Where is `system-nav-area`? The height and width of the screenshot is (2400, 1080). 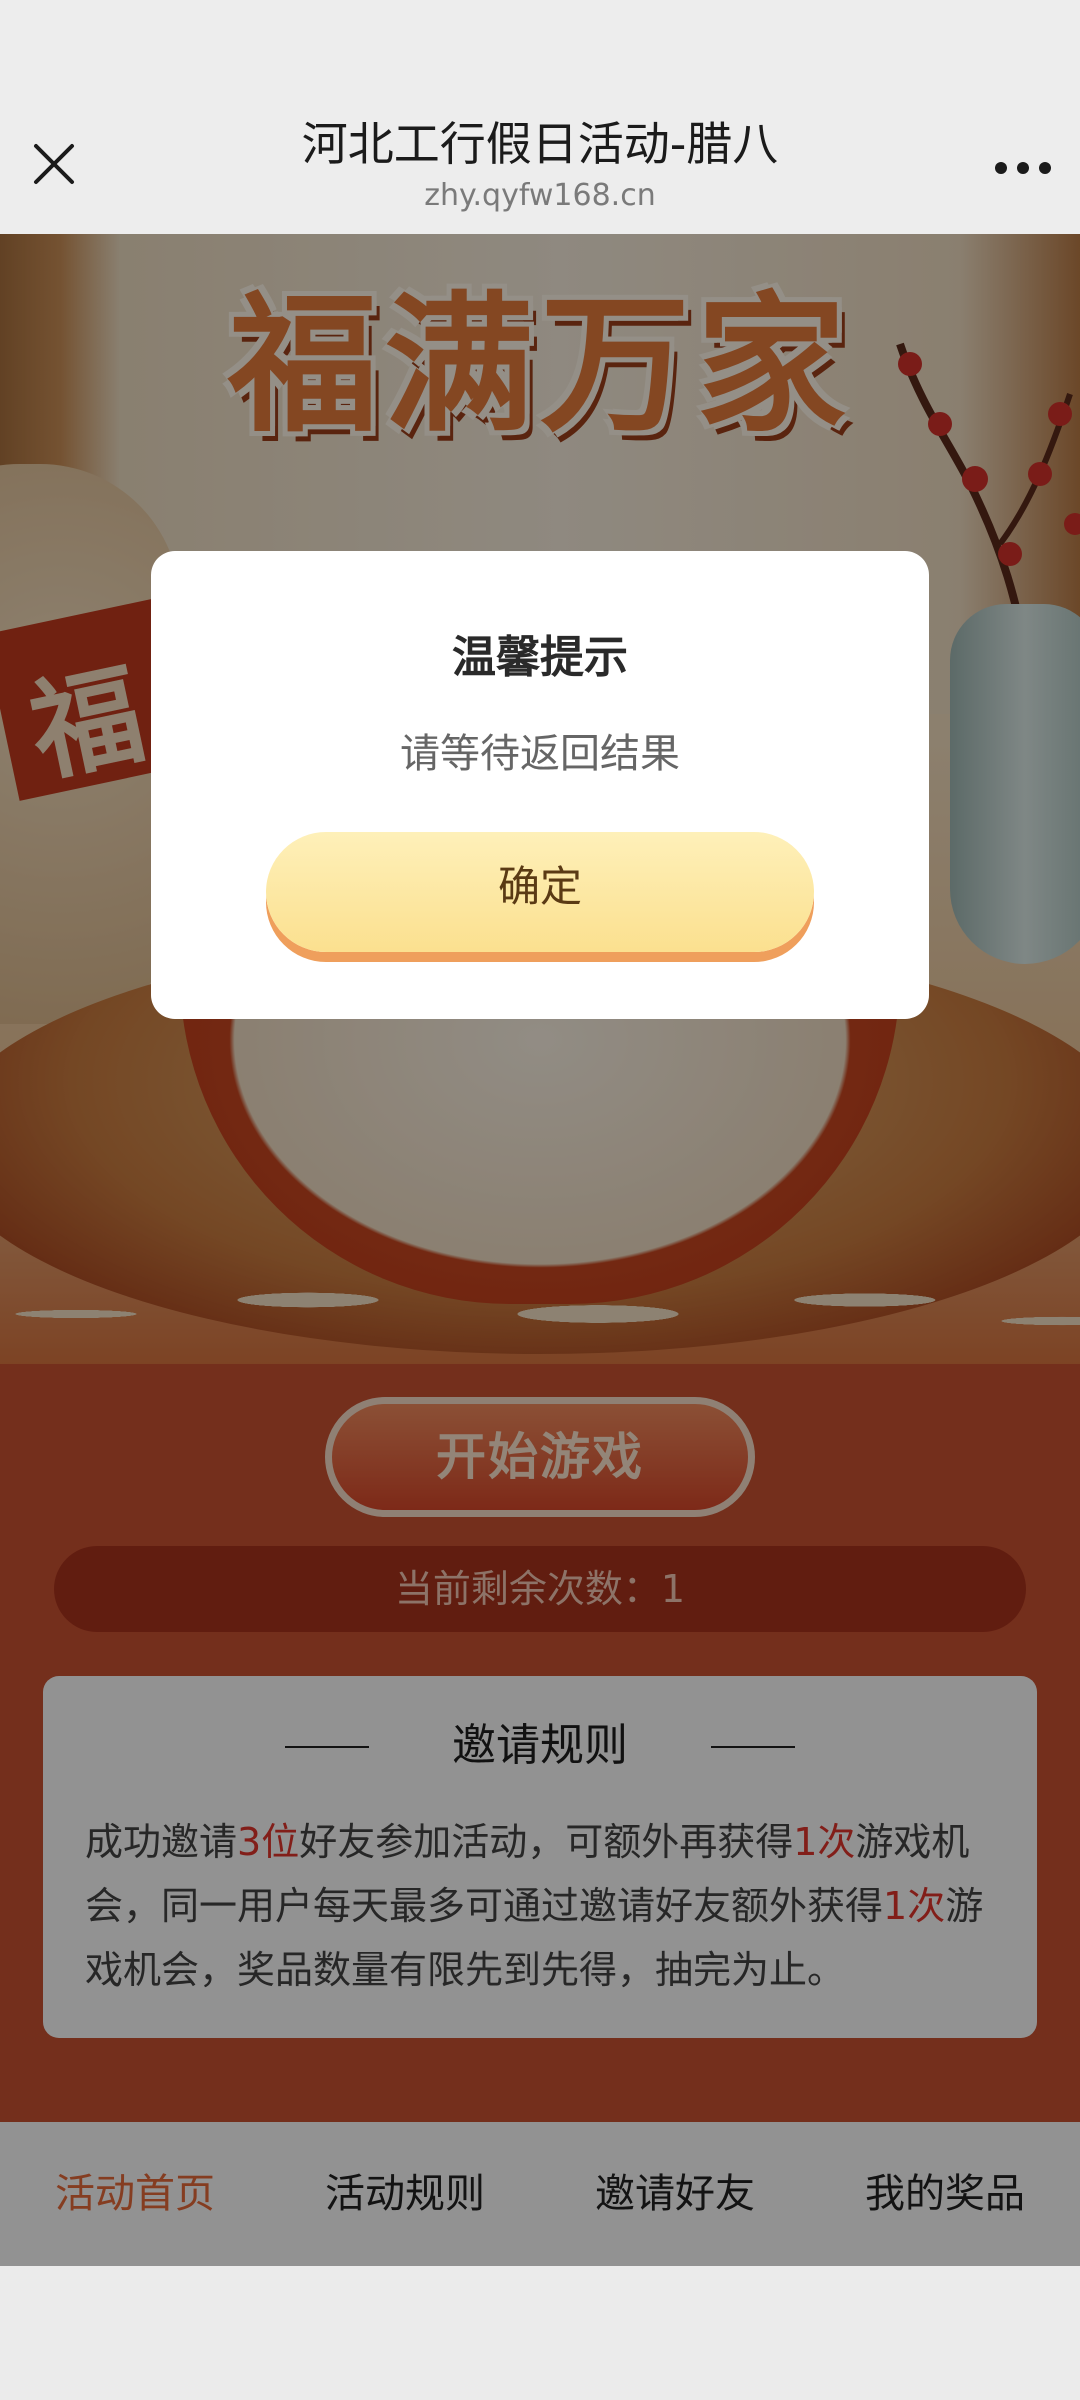 system-nav-area is located at coordinates (540, 2333).